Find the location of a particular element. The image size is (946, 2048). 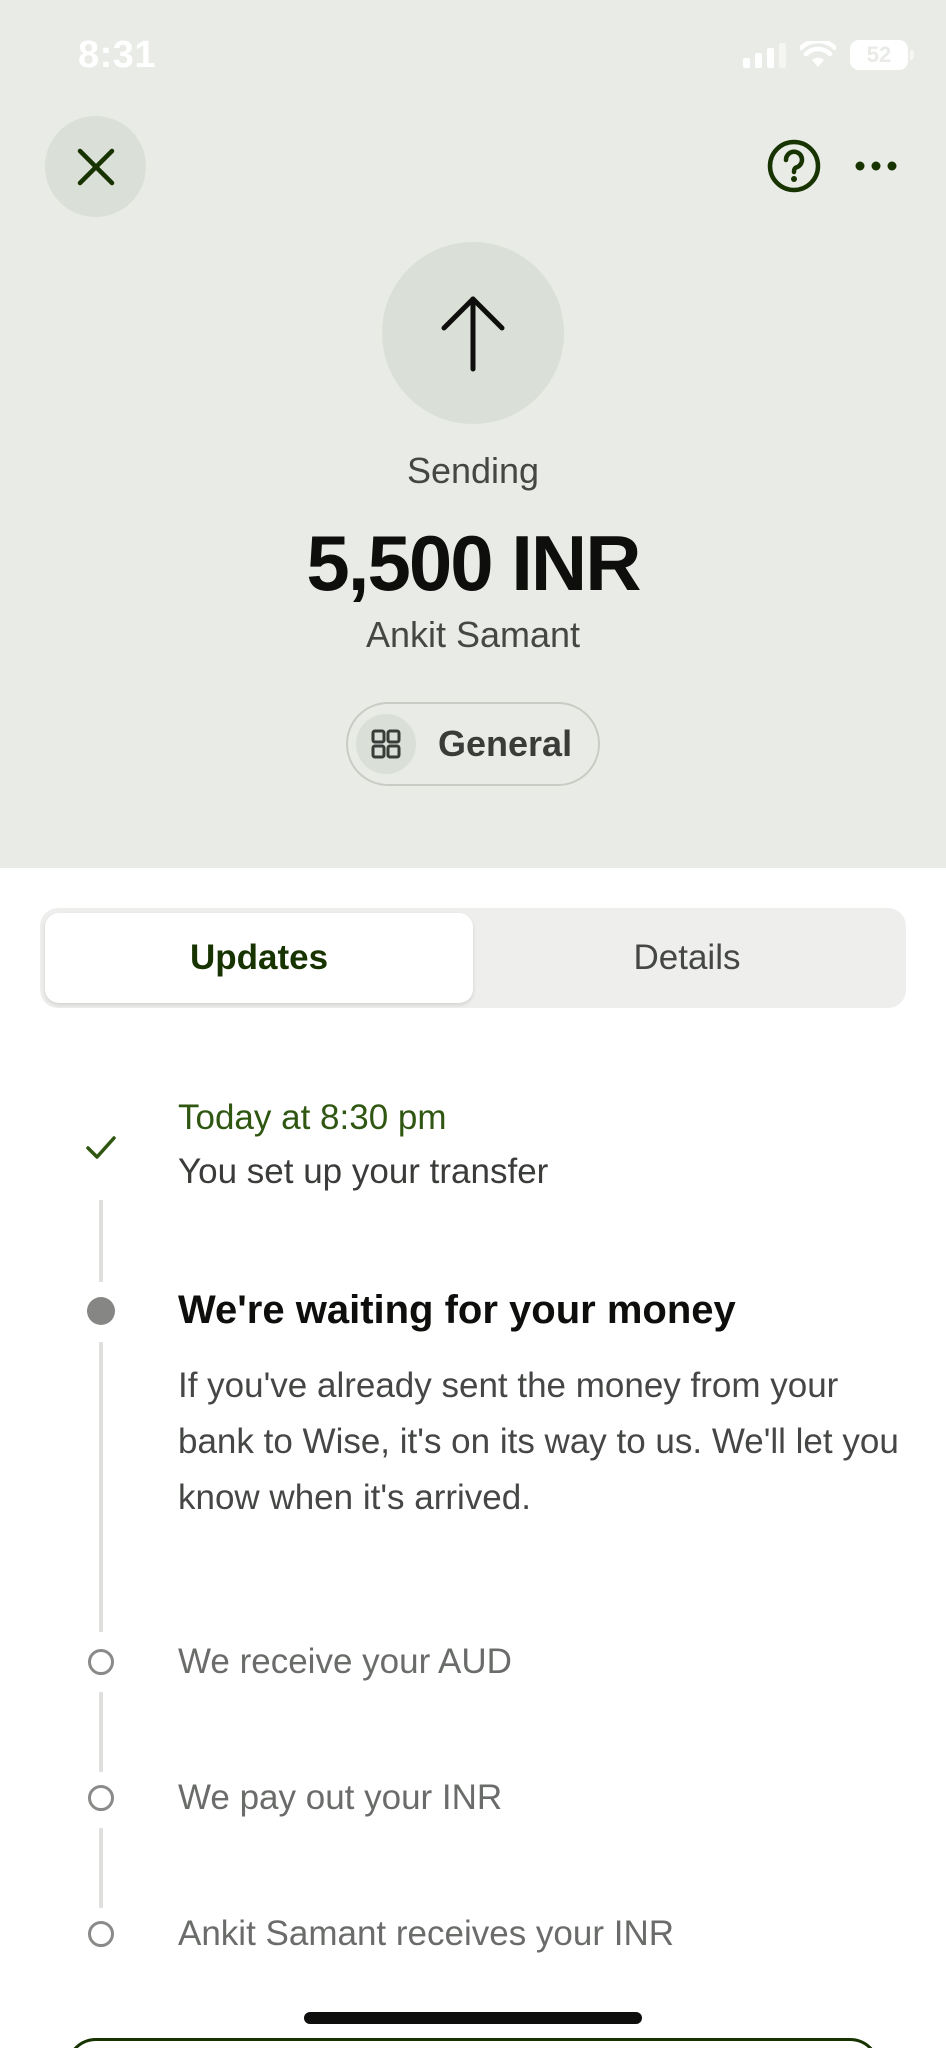

tab-details: Details is located at coordinates (687, 958).